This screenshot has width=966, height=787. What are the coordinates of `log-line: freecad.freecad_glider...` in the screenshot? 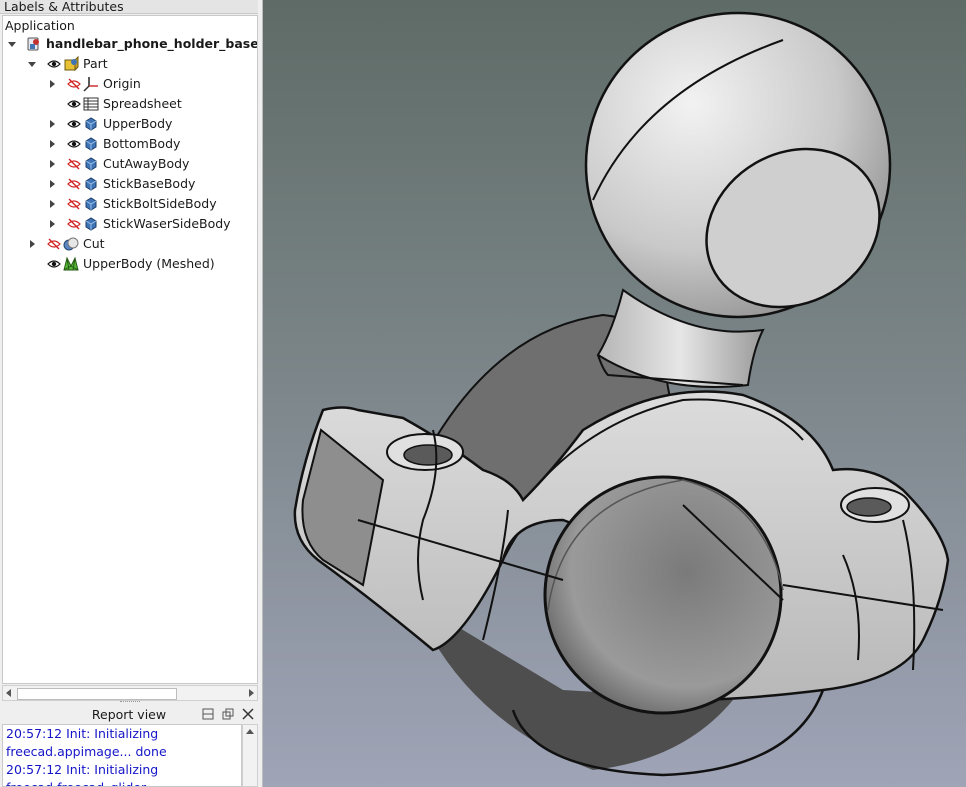 It's located at (123, 782).